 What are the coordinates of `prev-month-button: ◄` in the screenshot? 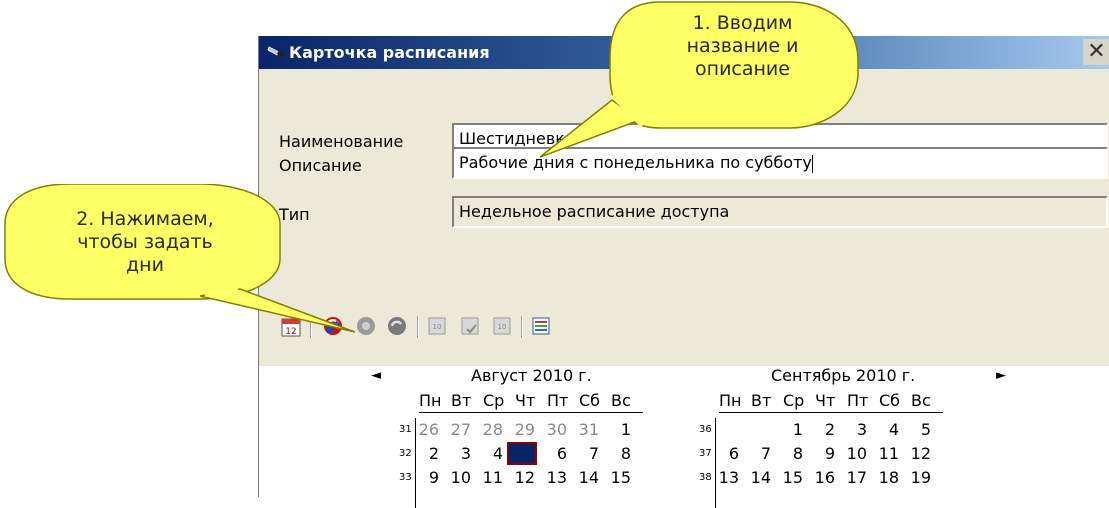 It's located at (376, 375).